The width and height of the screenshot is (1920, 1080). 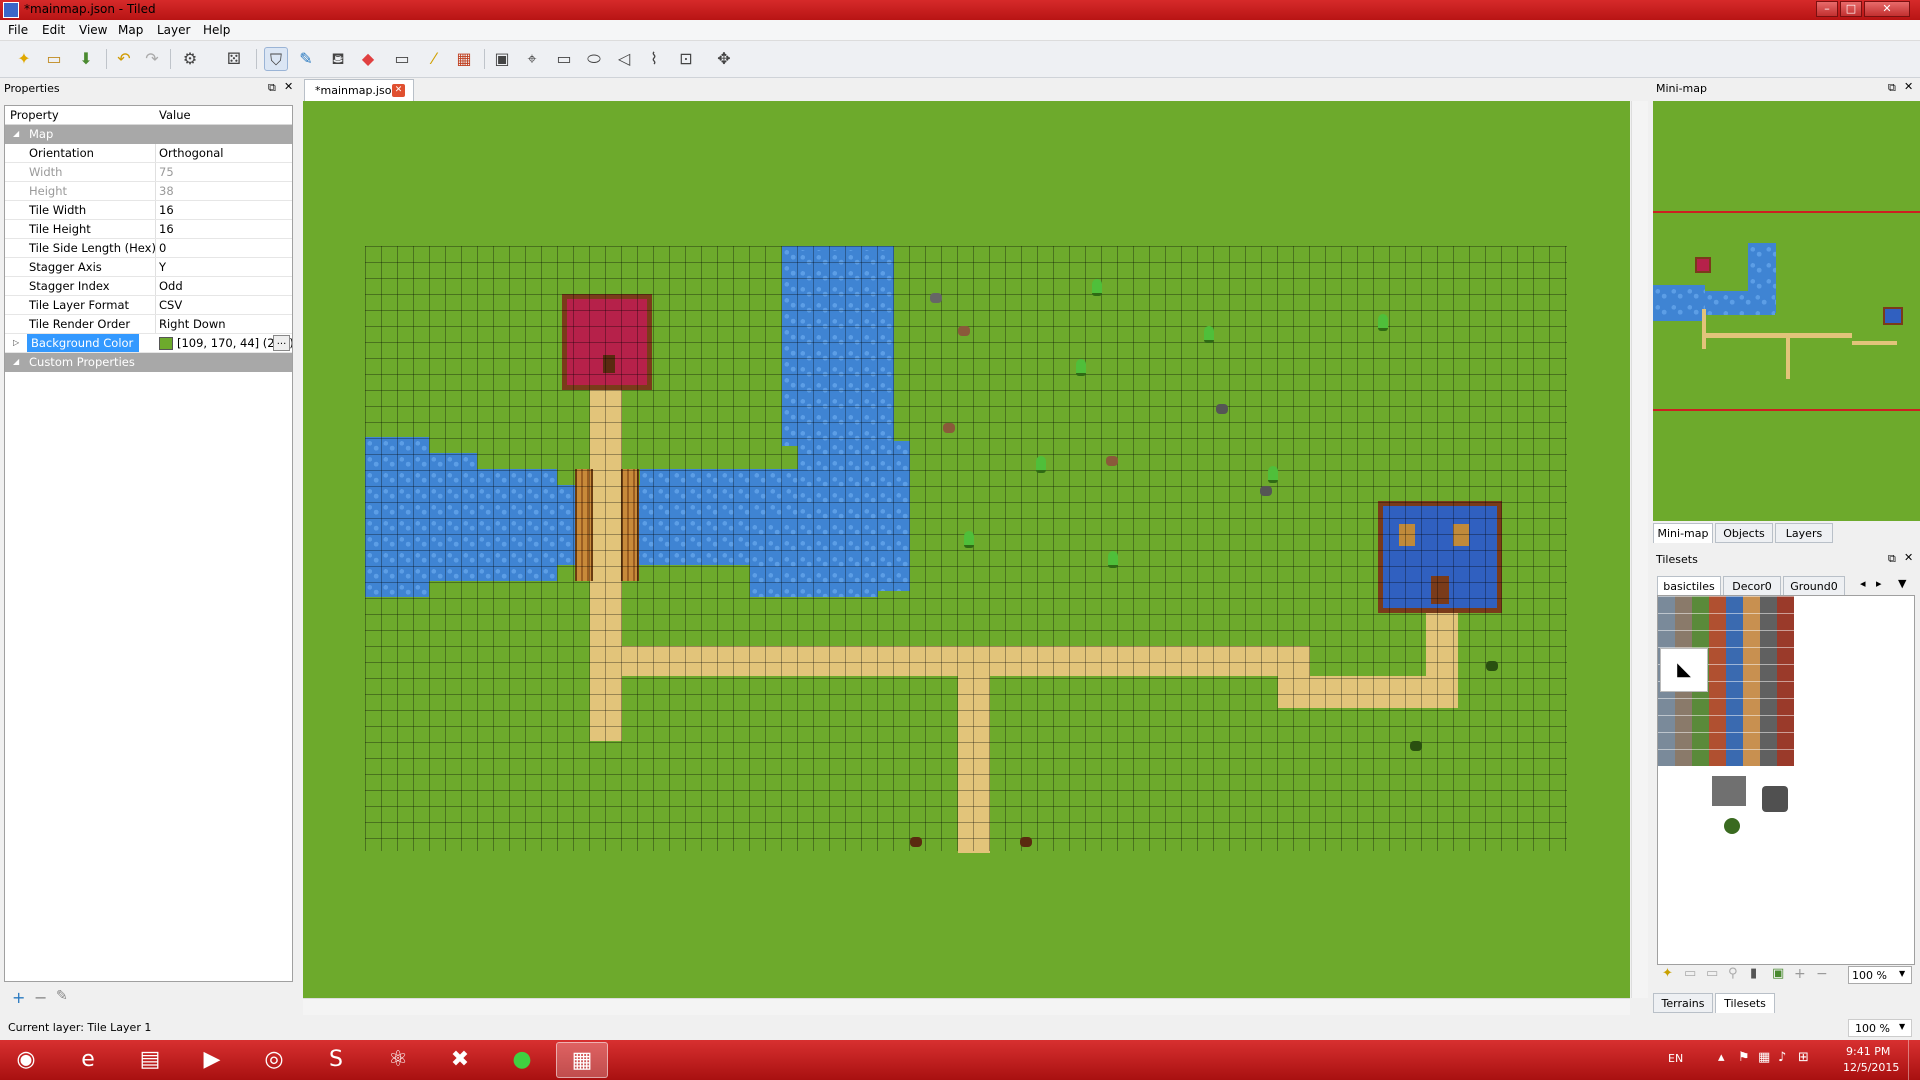 What do you see at coordinates (1690, 973) in the screenshot?
I see `import-tileset-icon: ▭` at bounding box center [1690, 973].